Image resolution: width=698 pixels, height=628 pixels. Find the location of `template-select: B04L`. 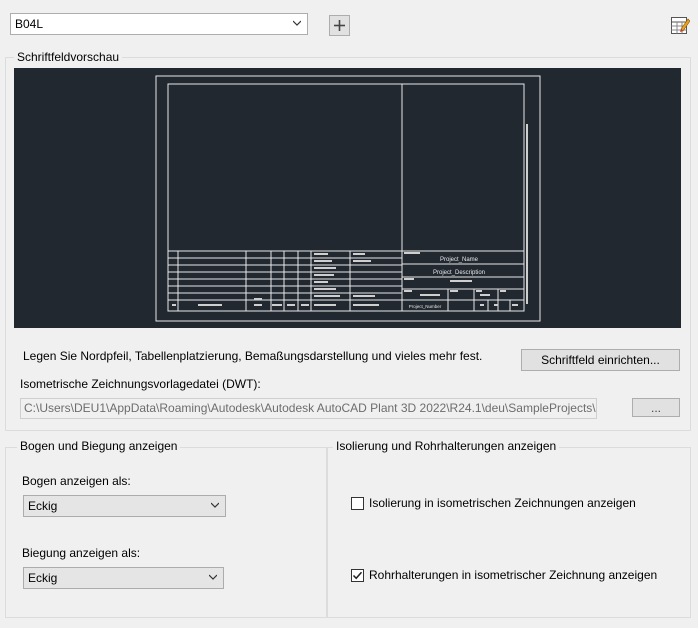

template-select: B04L is located at coordinates (159, 24).